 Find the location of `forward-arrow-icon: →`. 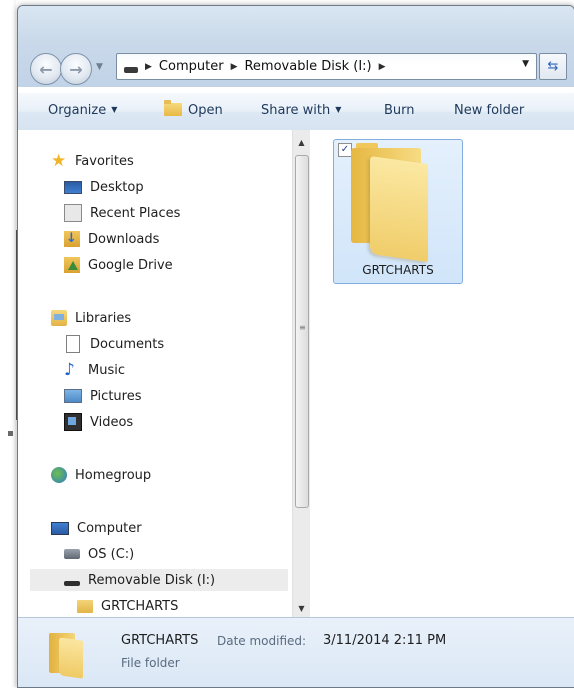

forward-arrow-icon: → is located at coordinates (76, 69).